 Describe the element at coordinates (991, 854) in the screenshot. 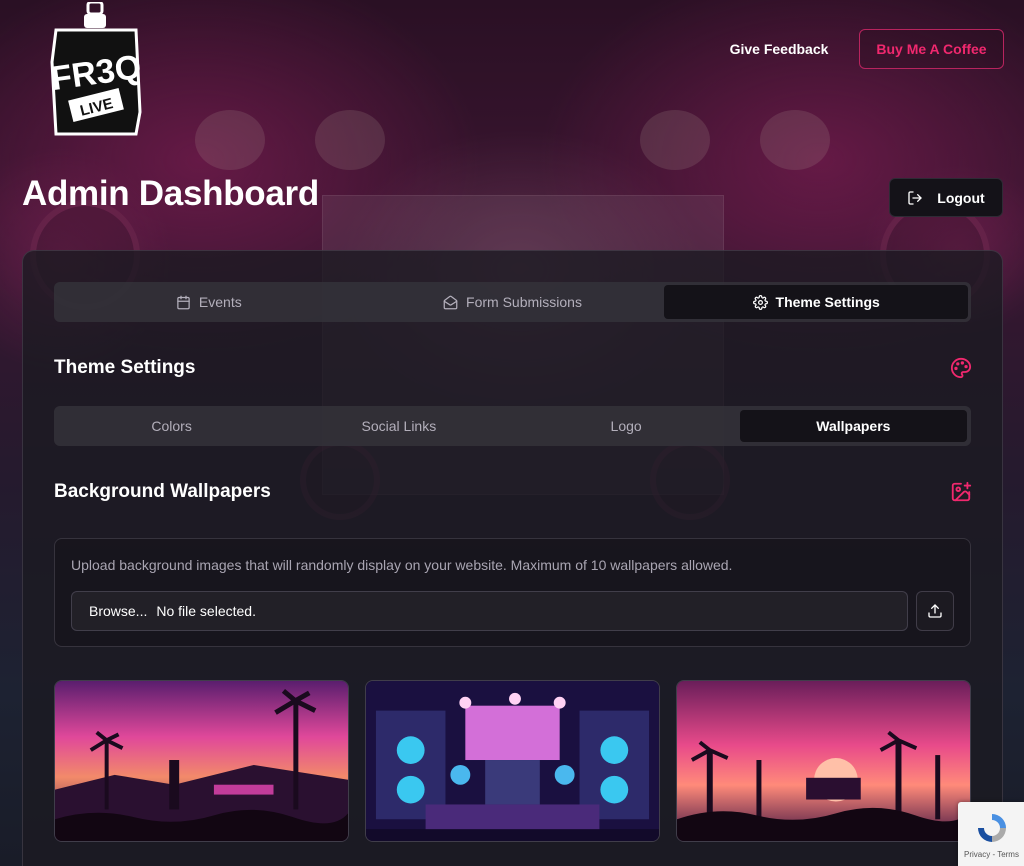

I see `recaptcha-text: Privacy - Terms` at that location.